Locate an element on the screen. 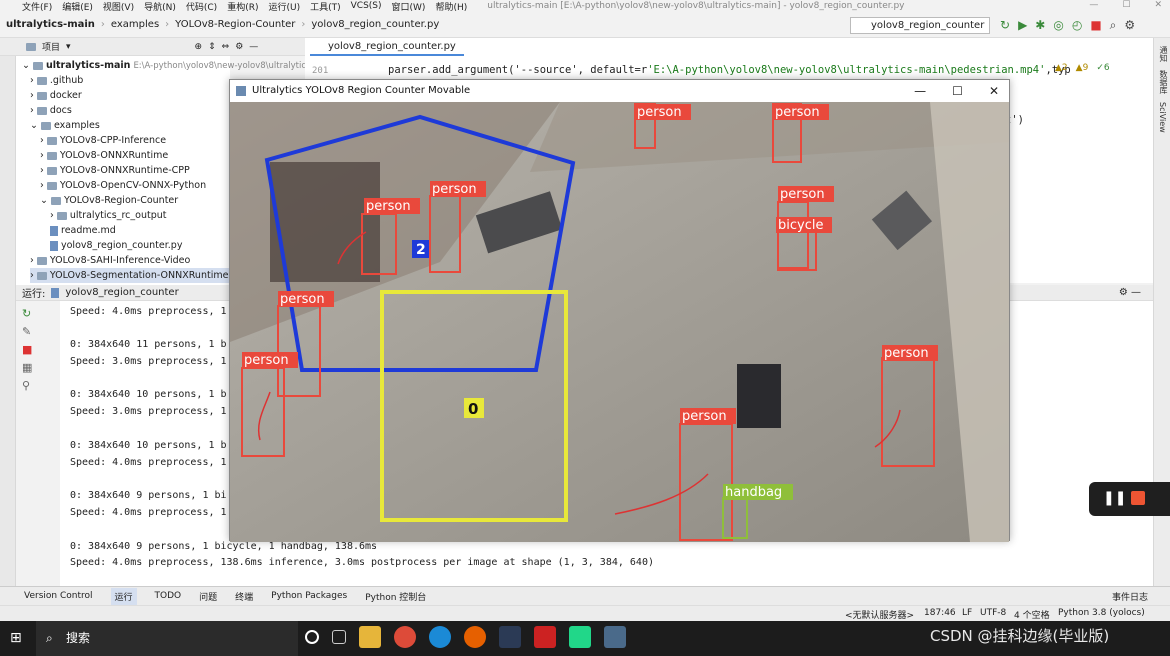 Image resolution: width=1170 pixels, height=656 pixels. recorder-icon is located at coordinates (545, 637).